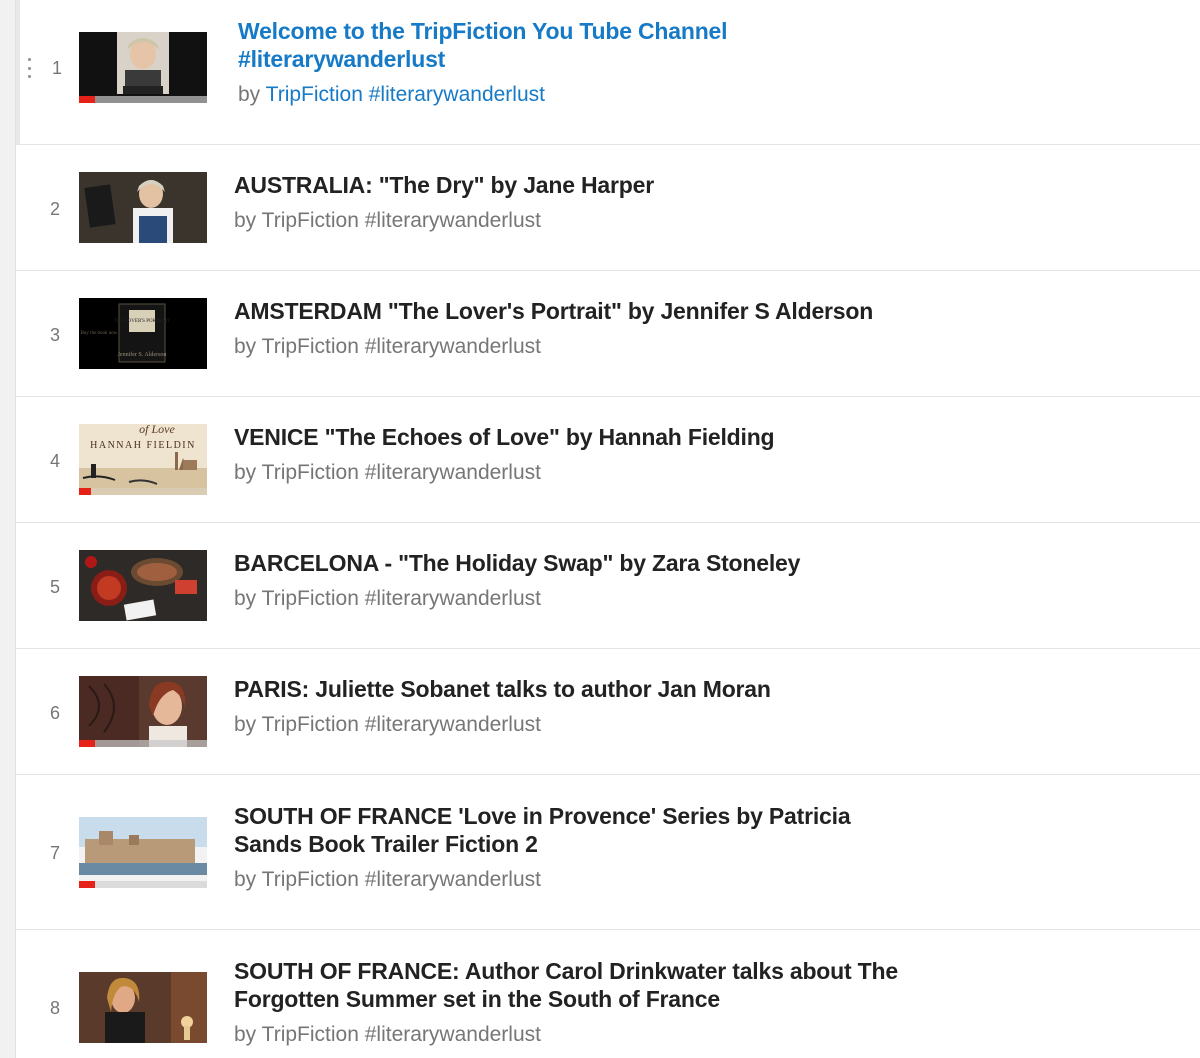 The width and height of the screenshot is (1200, 1058). Describe the element at coordinates (574, 185) in the screenshot. I see `video-title: AUSTRALIA: "The Dry" by Jane Harper` at that location.